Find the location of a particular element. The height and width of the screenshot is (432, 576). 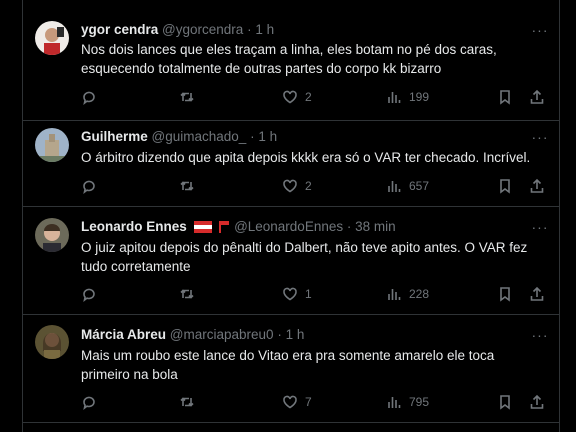

action-bar: 1 228 is located at coordinates (316, 294).